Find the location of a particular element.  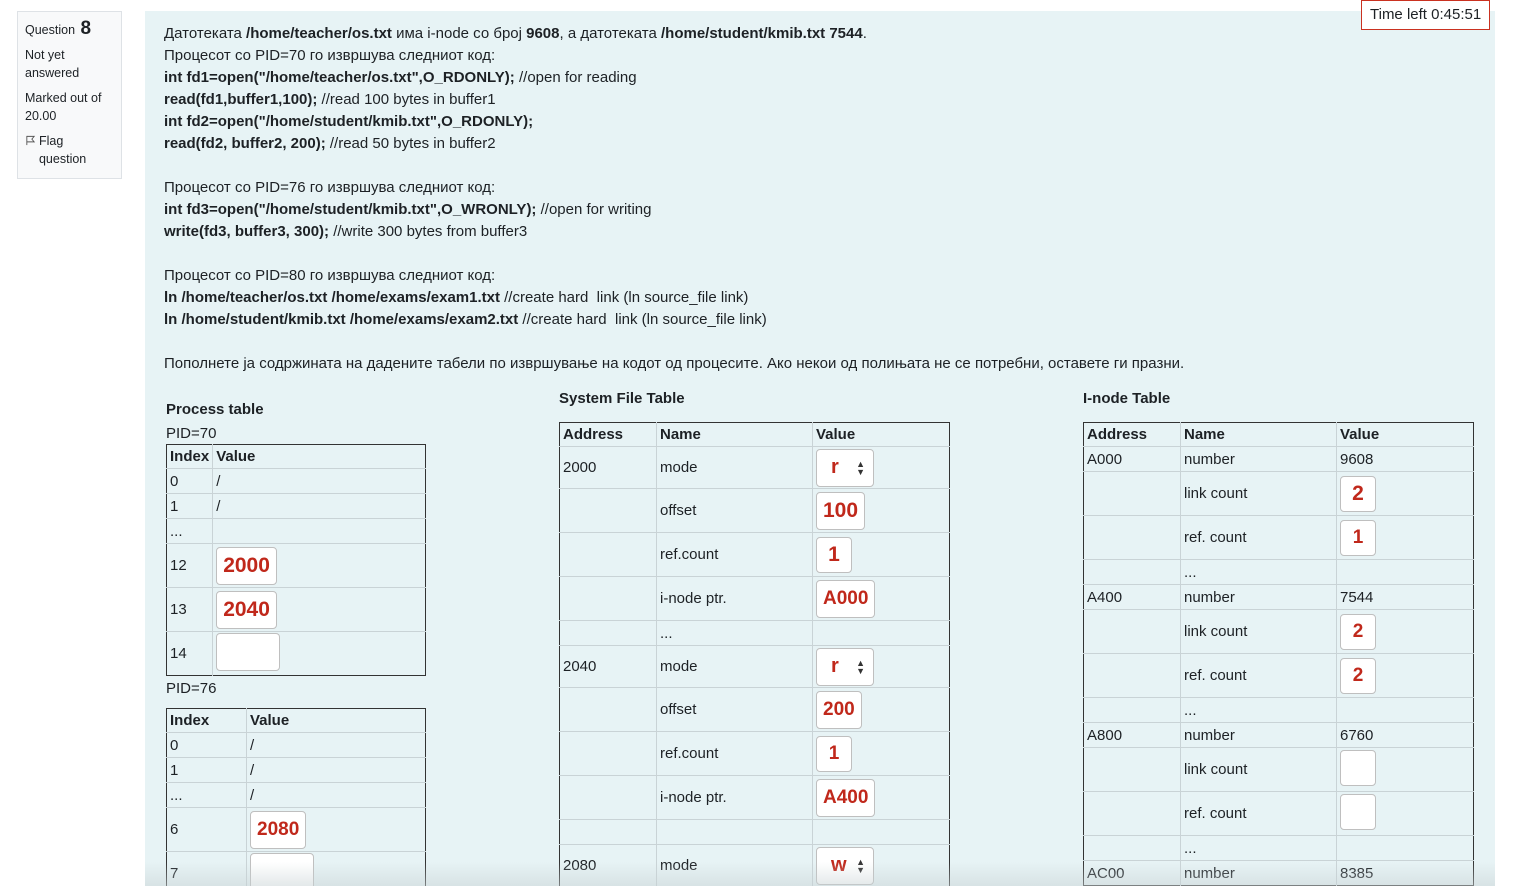

inode-ptr-field-2000: A000 is located at coordinates (846, 598).